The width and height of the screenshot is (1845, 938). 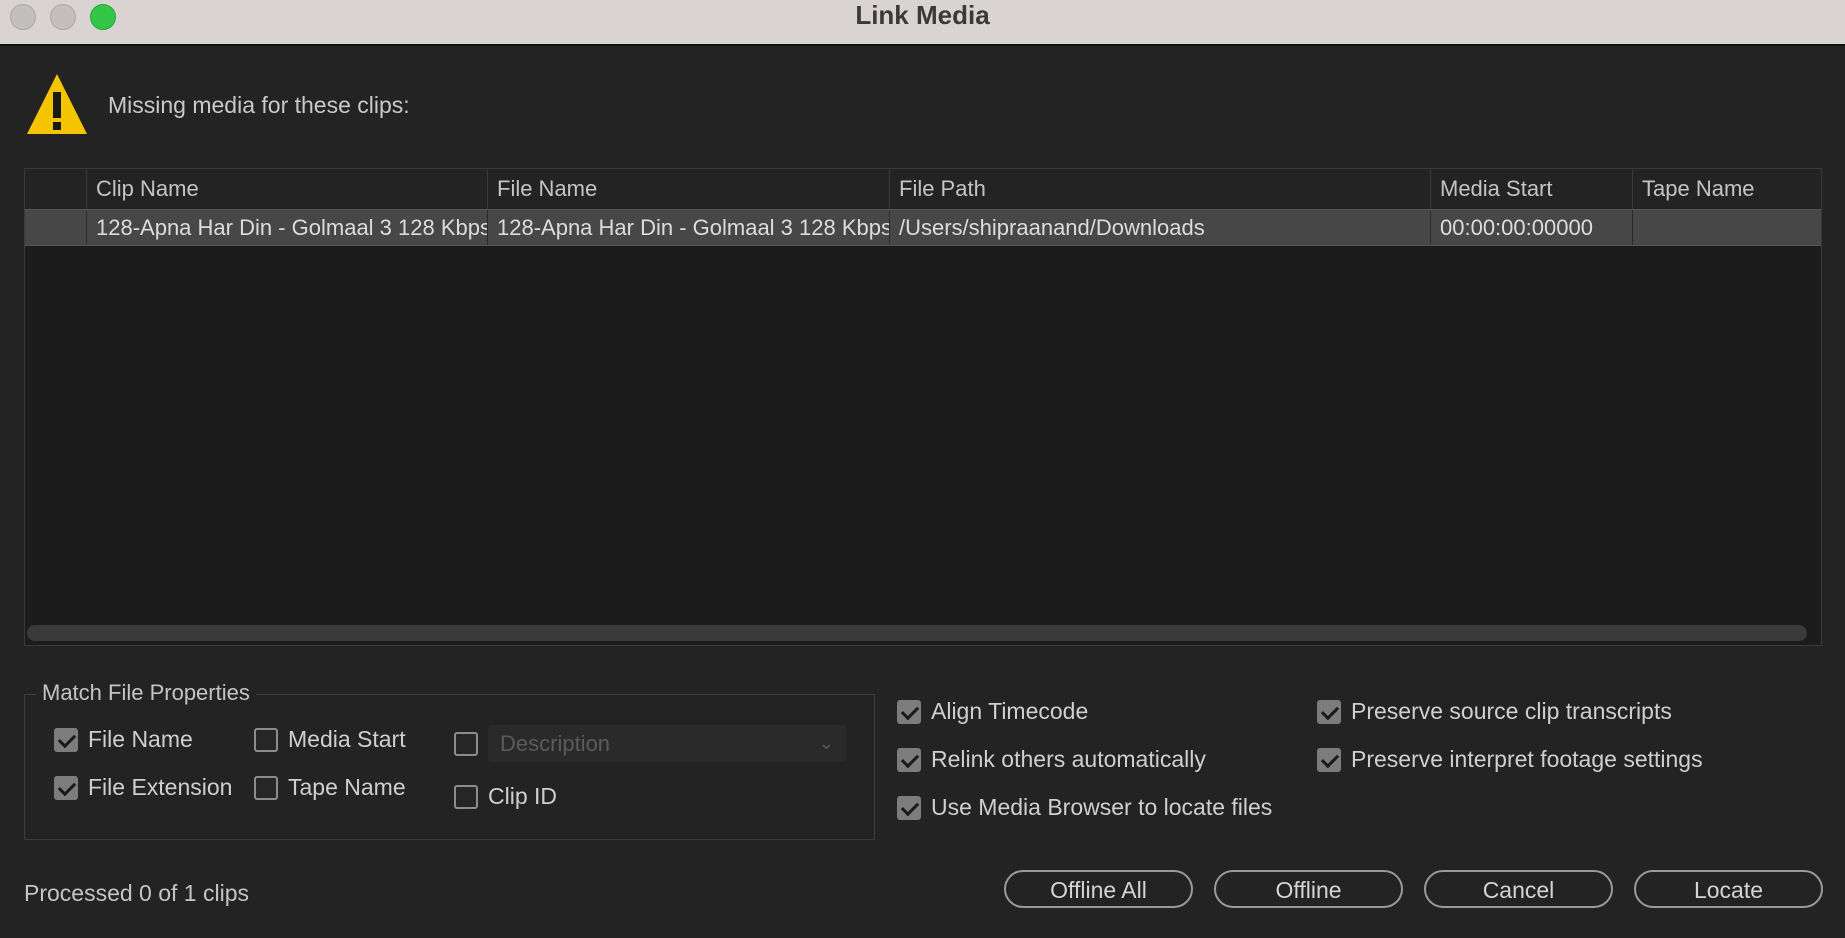 What do you see at coordinates (66, 739) in the screenshot?
I see `file-name-checkbox-box` at bounding box center [66, 739].